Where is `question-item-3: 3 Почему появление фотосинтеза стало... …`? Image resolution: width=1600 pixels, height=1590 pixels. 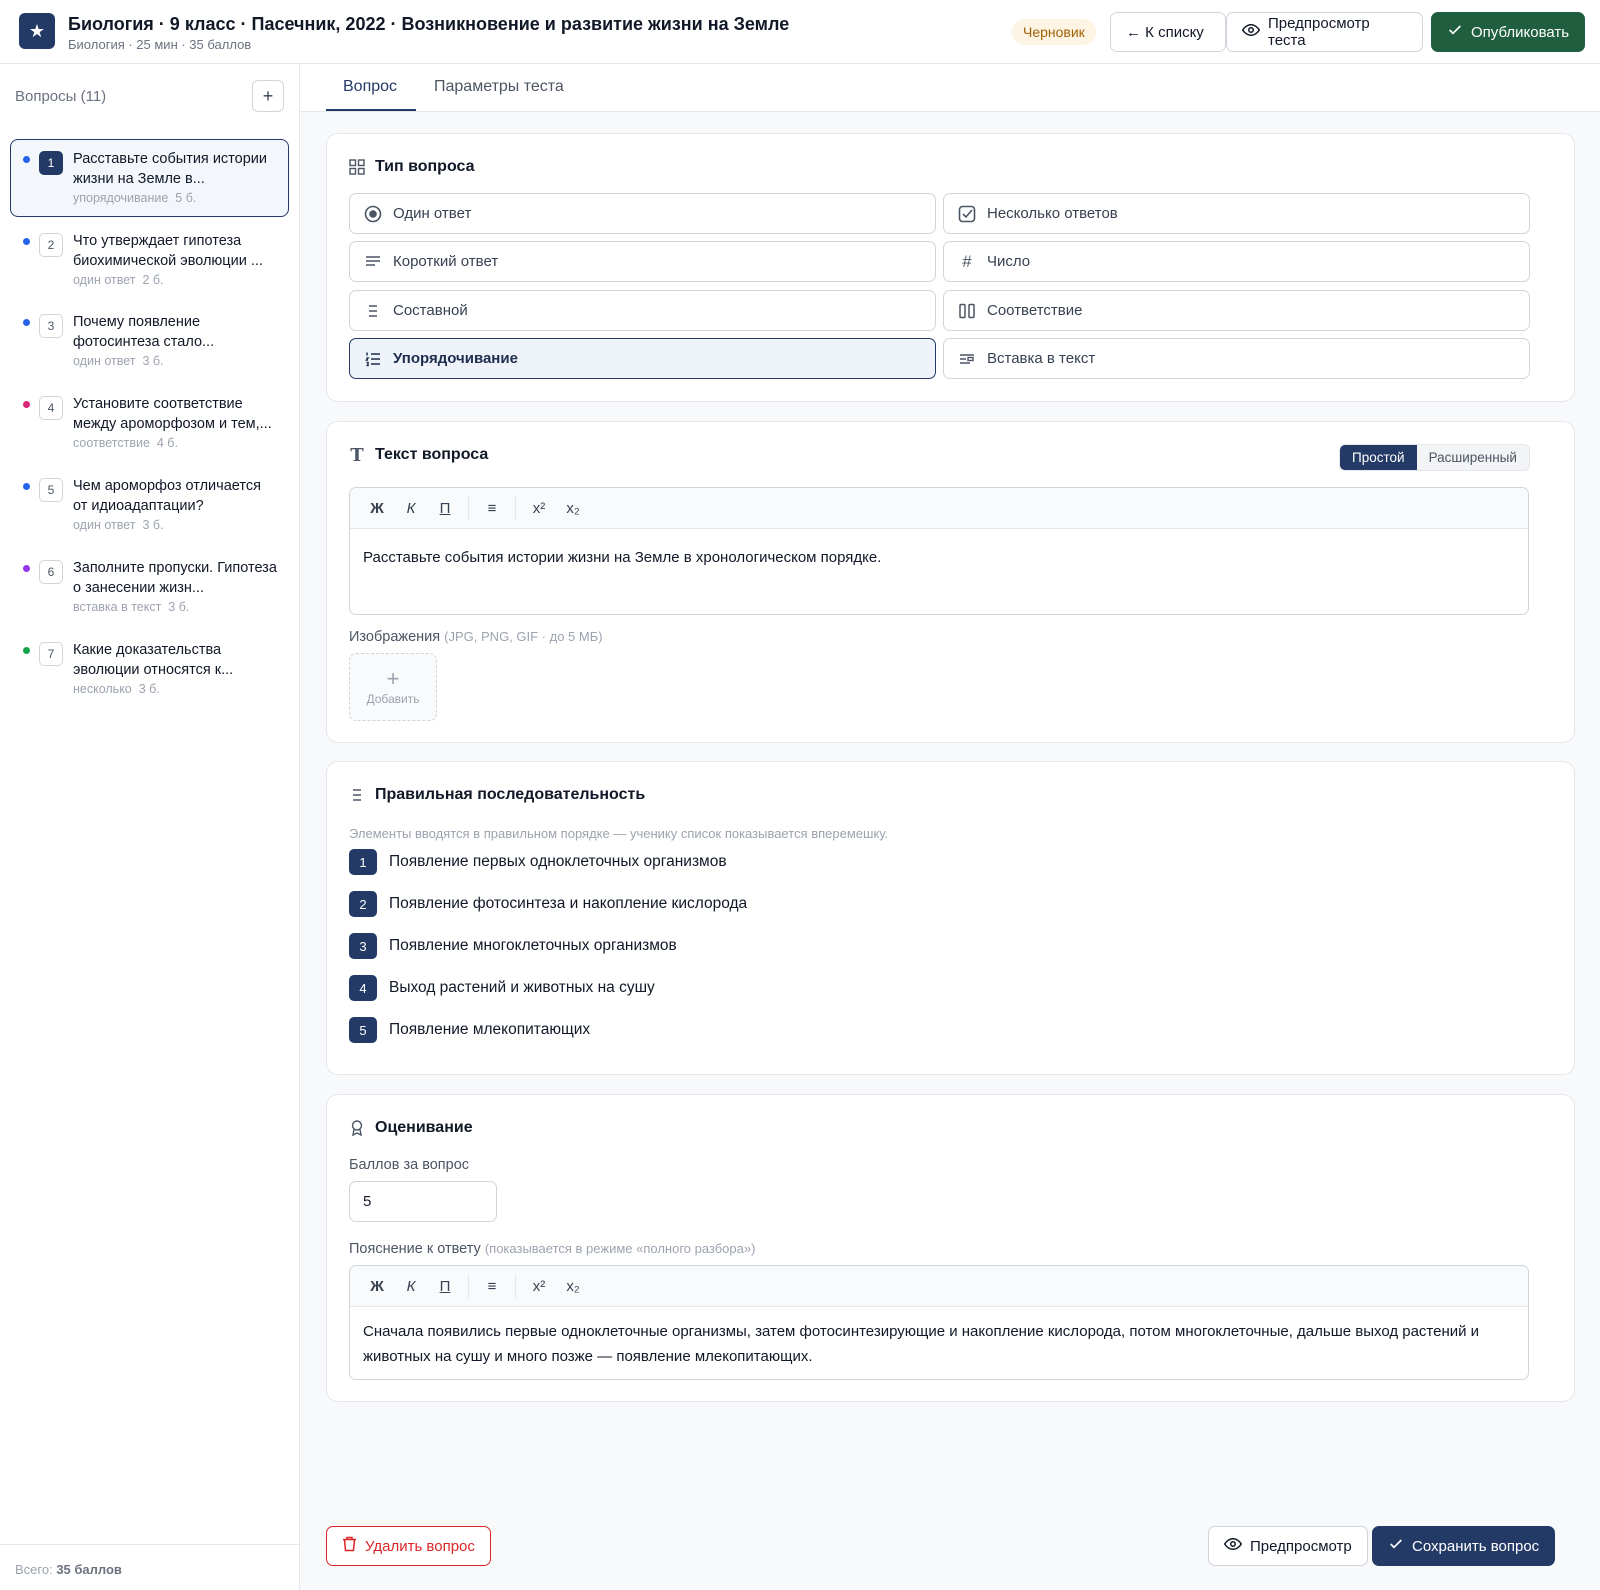
question-item-3: 3 Почему появление фотосинтеза стало... … is located at coordinates (149, 341).